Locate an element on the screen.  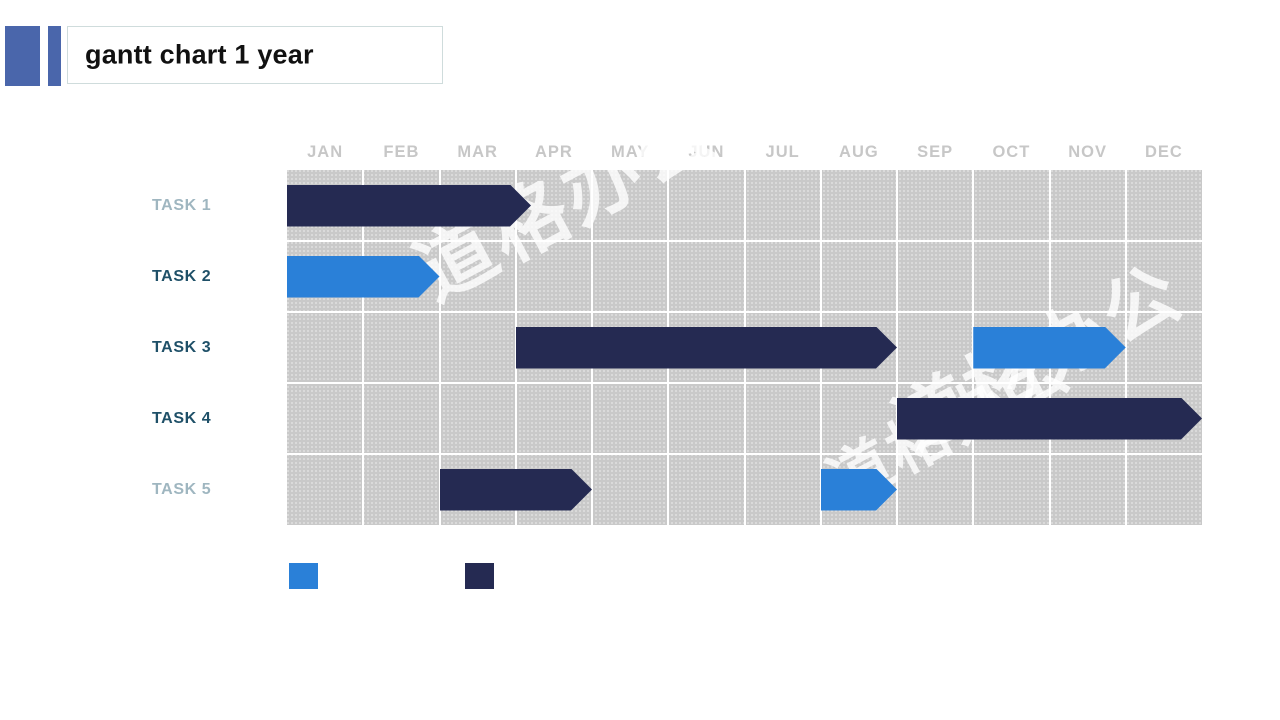
month-label-aug: AUG is located at coordinates (859, 152).